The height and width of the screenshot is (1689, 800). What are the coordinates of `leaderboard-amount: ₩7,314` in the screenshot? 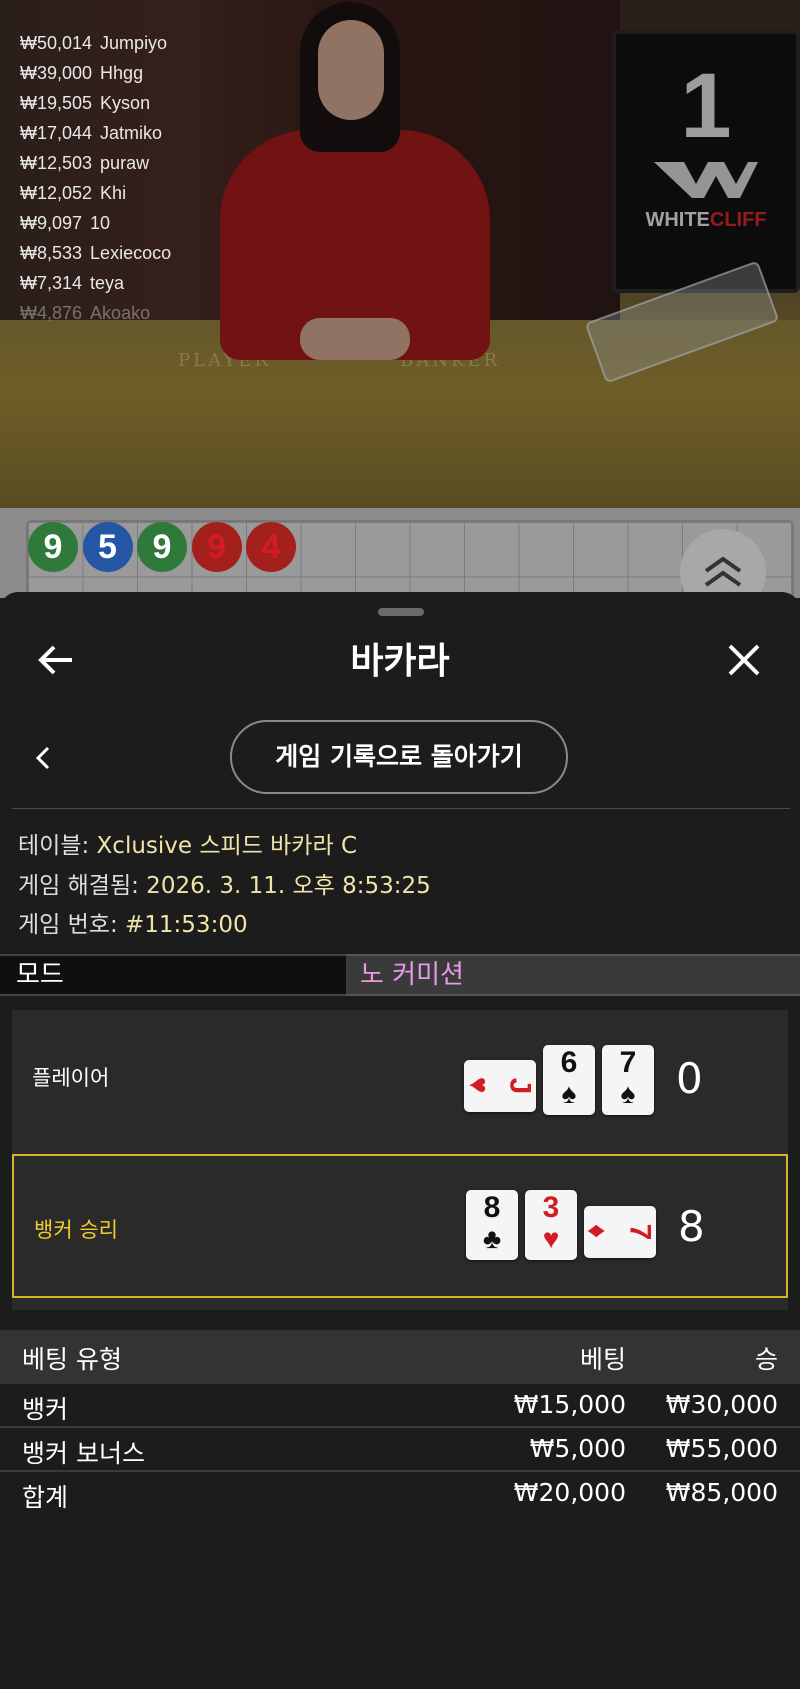 It's located at (51, 283).